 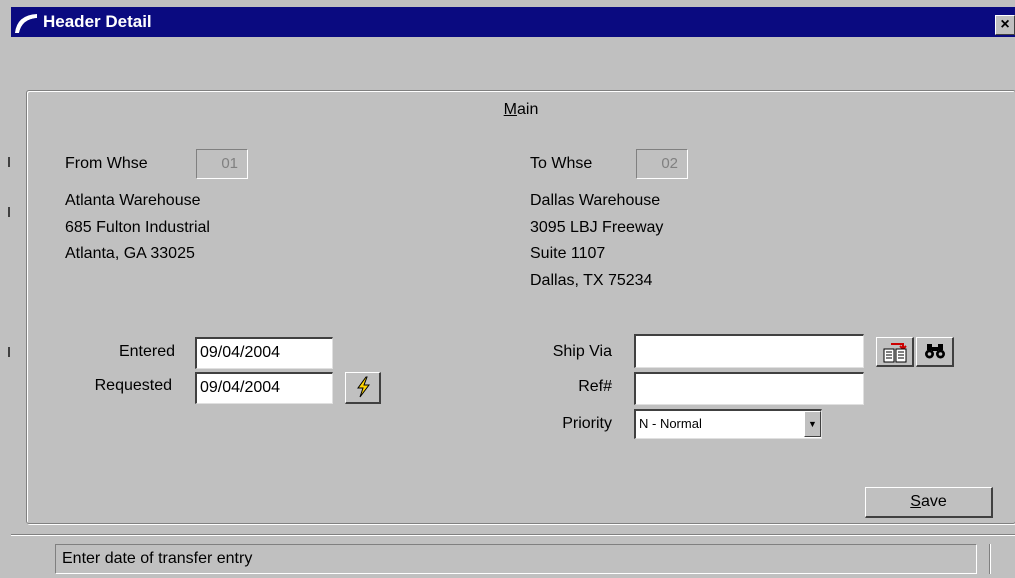 What do you see at coordinates (97, 21) in the screenshot?
I see `window-title: Header Detail` at bounding box center [97, 21].